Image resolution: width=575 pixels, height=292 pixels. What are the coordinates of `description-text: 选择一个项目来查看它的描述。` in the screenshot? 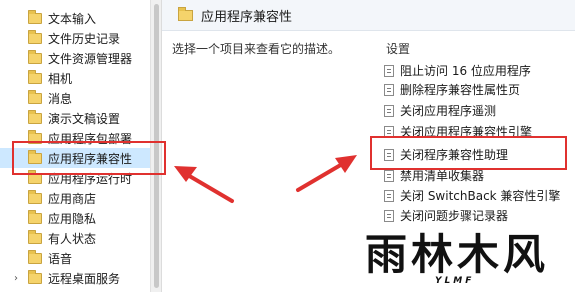 It's located at (256, 49).